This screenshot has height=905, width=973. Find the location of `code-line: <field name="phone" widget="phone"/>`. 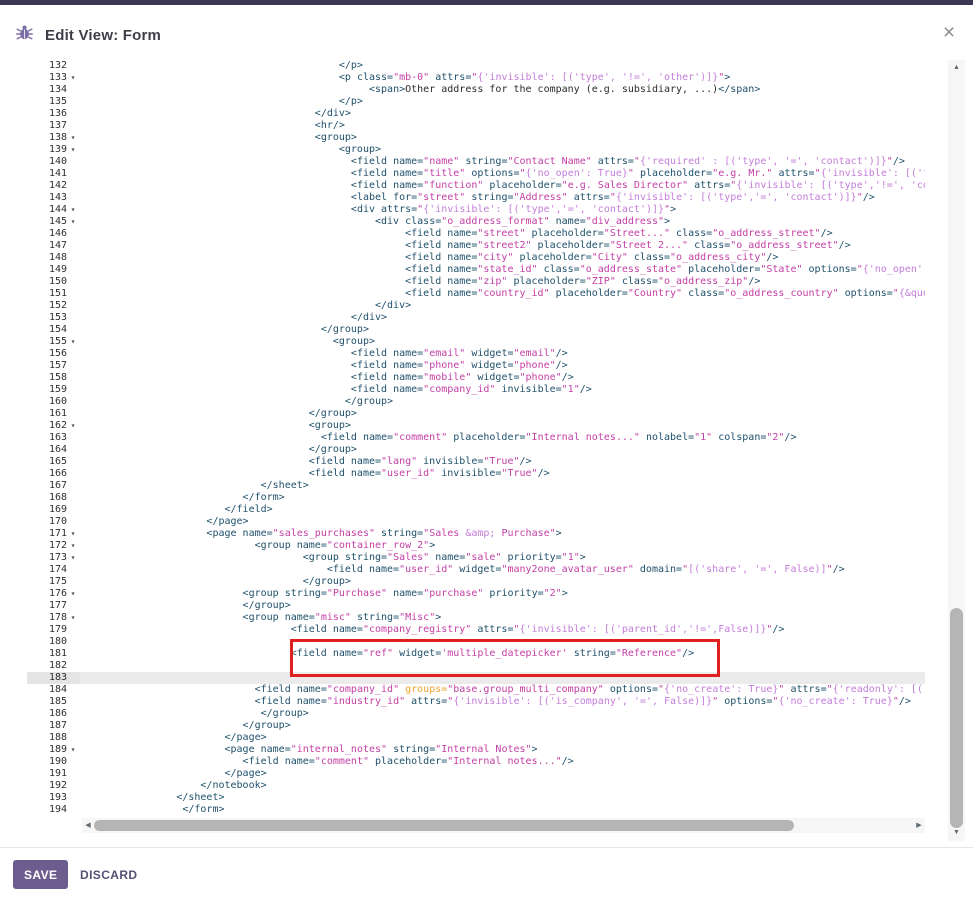

code-line: <field name="phone" widget="phone"/> is located at coordinates (502, 366).